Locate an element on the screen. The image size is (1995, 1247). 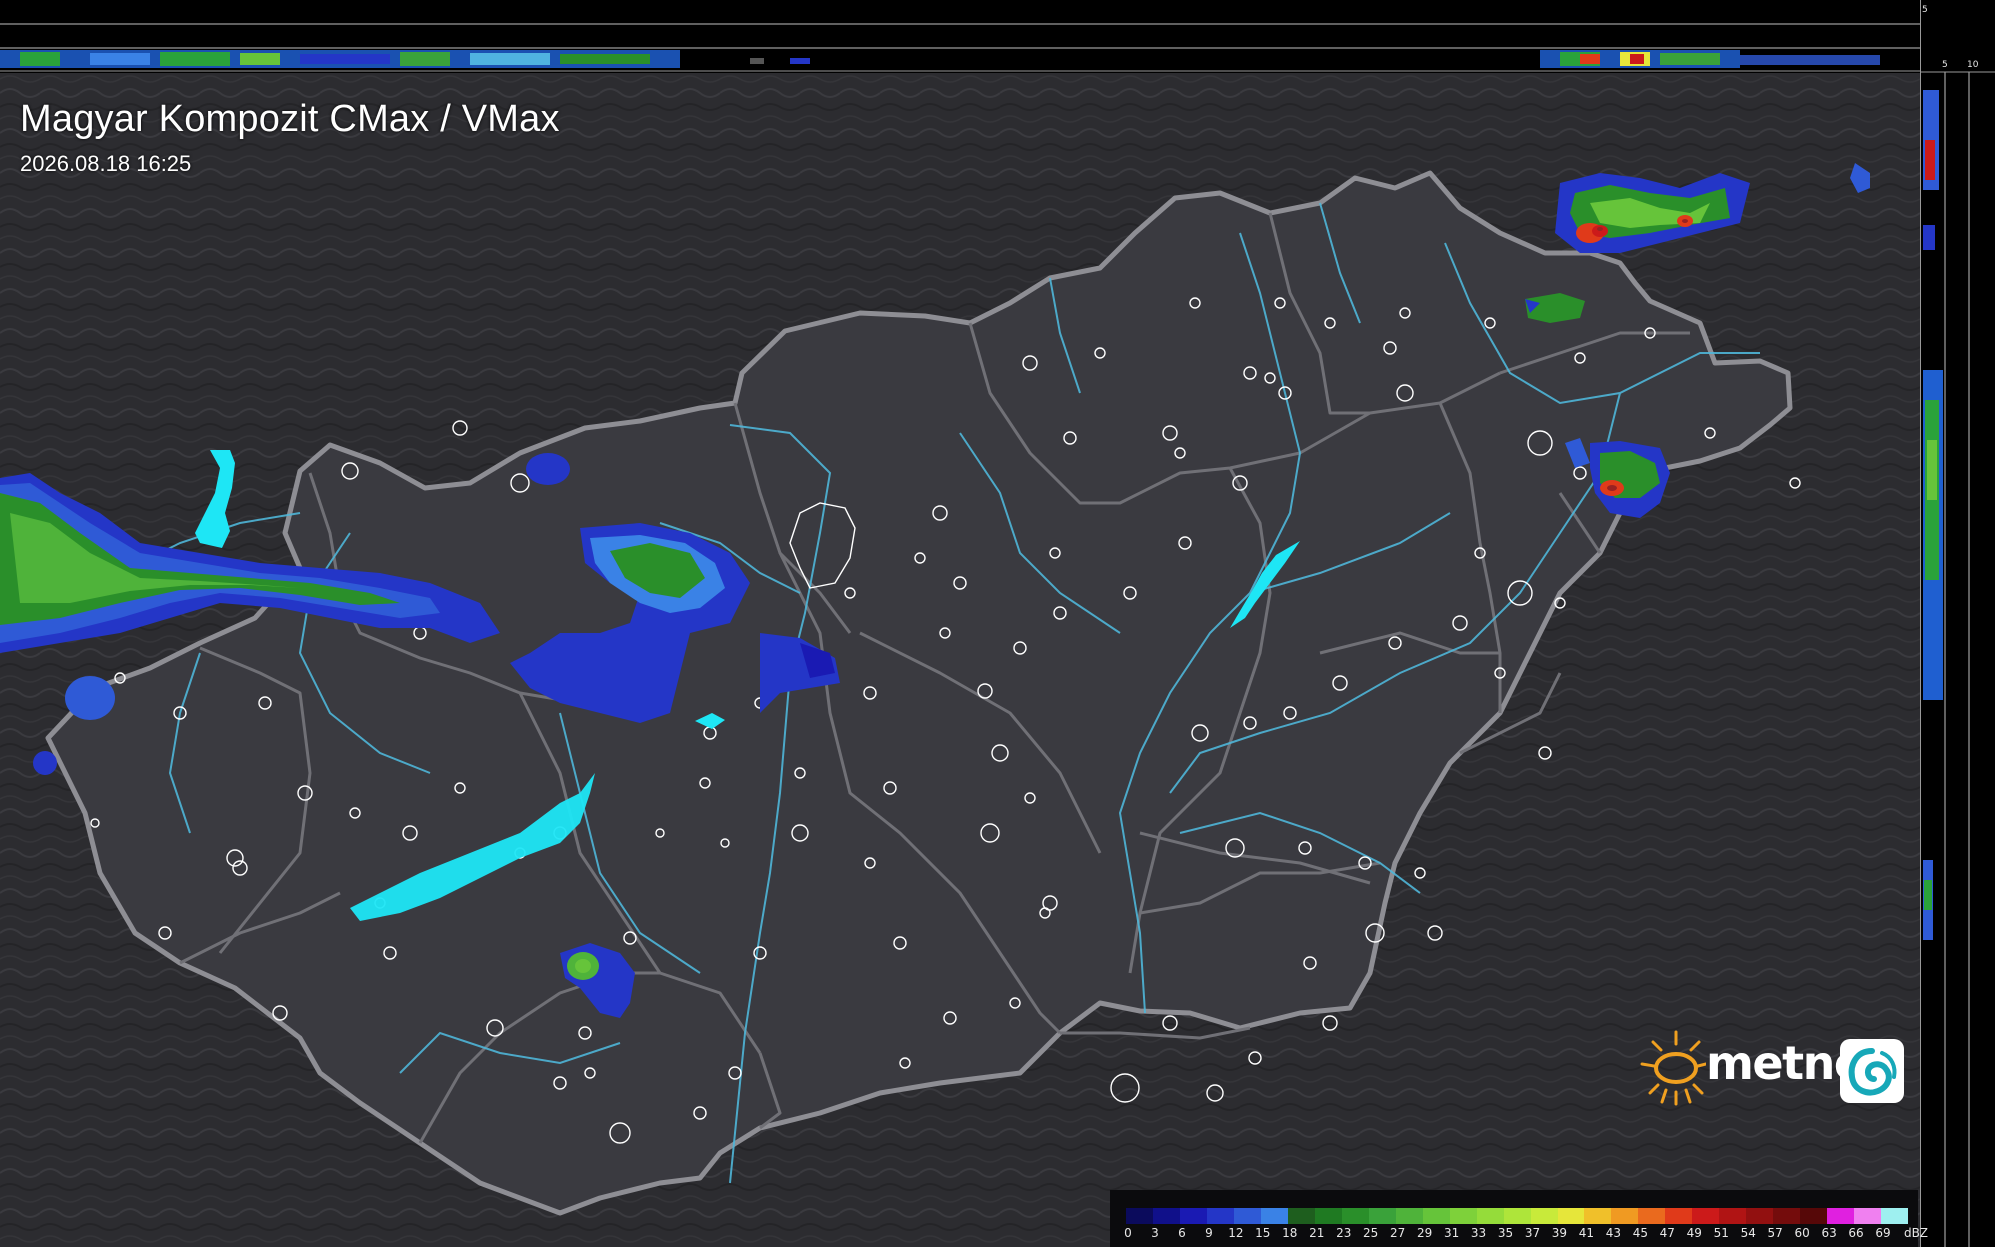
legend-value-label: 43 is located at coordinates (1613, 1233).